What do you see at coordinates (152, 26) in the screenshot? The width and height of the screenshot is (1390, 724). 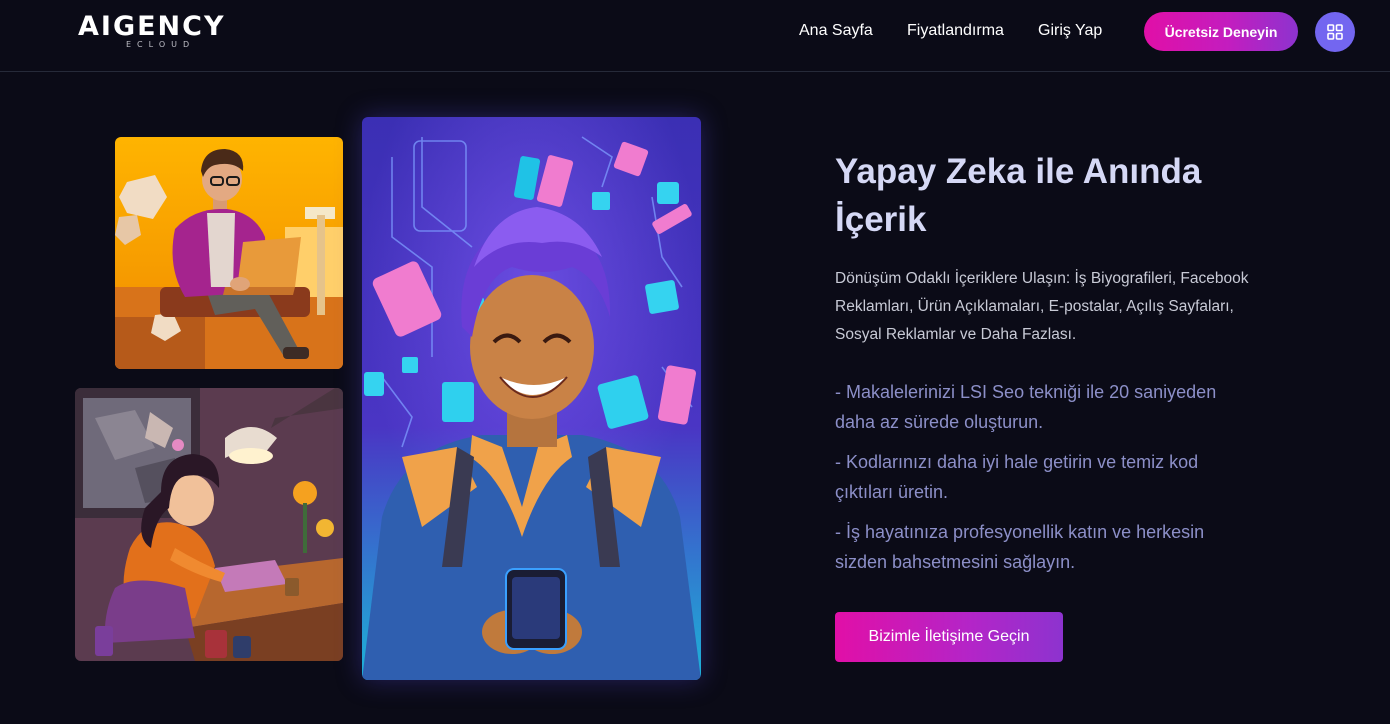 I see `logo-text: AIGENCY` at bounding box center [152, 26].